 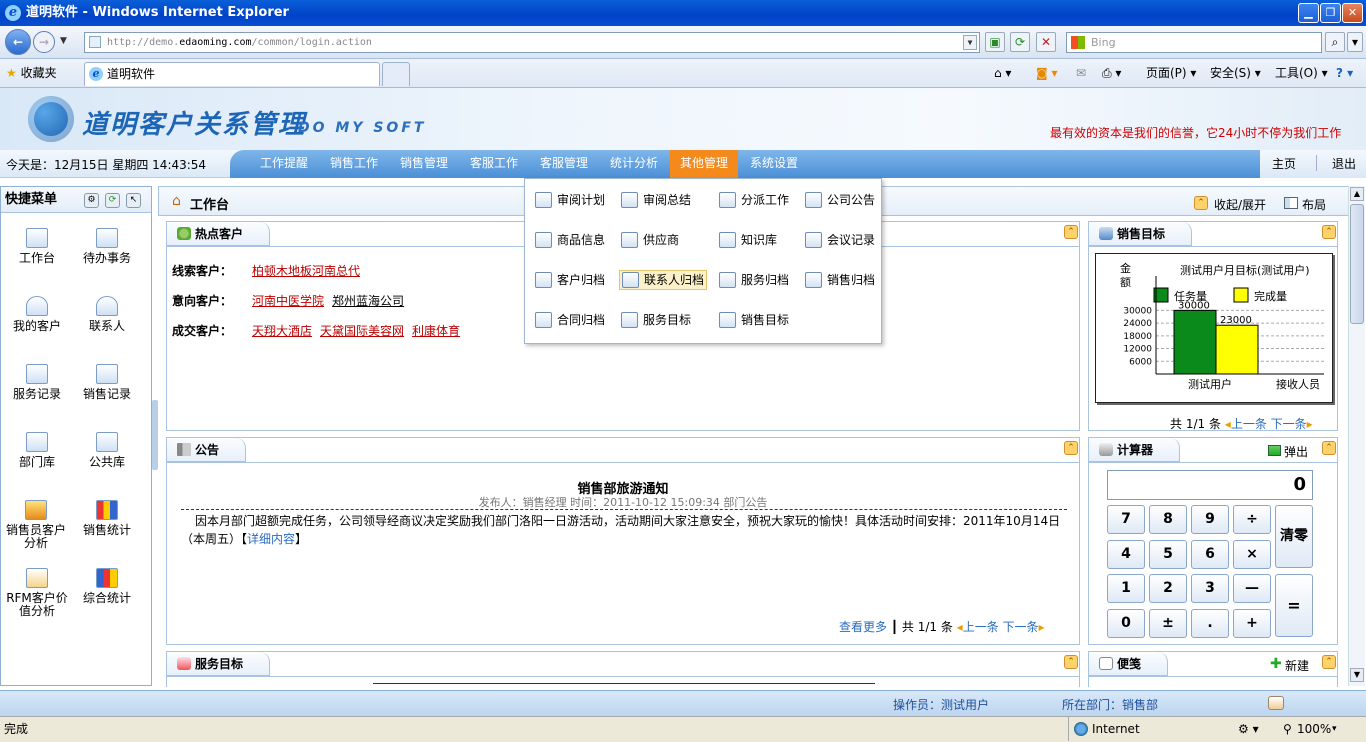 I want to click on collapse-hot-customers-icon: ⌃, so click(x=1071, y=232).